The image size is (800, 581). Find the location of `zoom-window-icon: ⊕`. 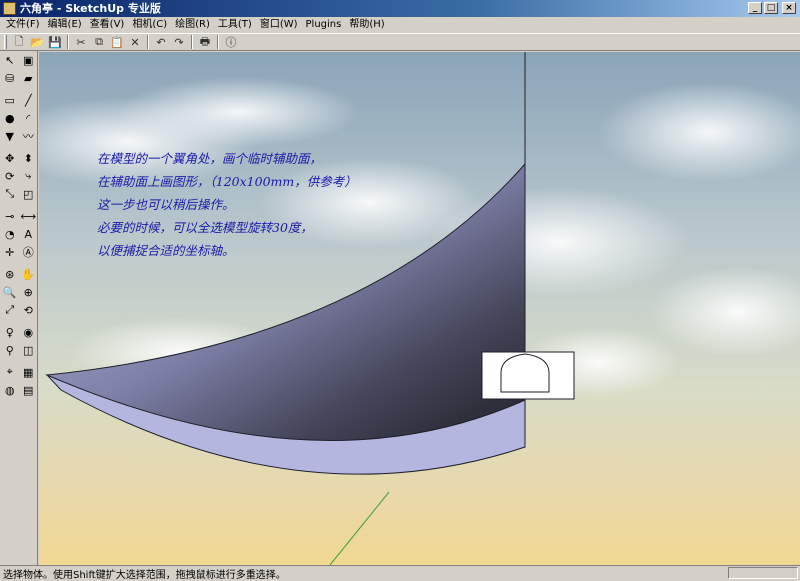

zoom-window-icon: ⊕ is located at coordinates (29, 292).